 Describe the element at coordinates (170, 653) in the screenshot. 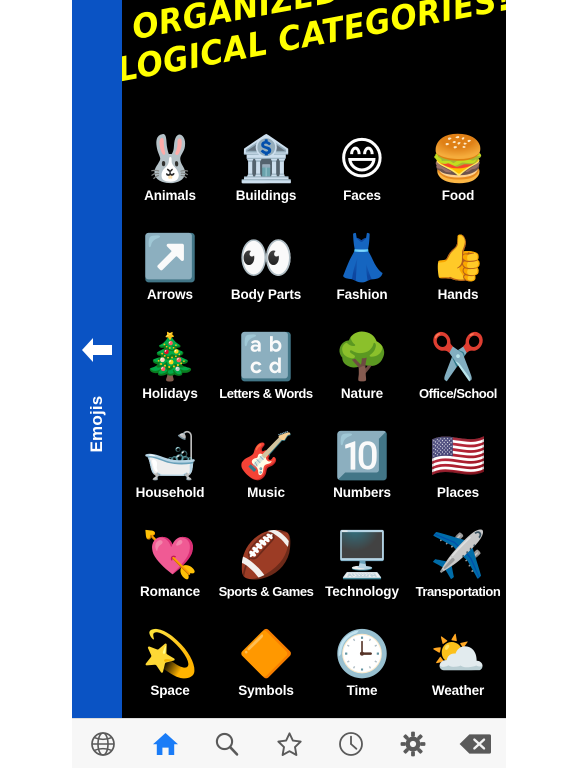

I see `dizzy-star-icon: 💫` at that location.